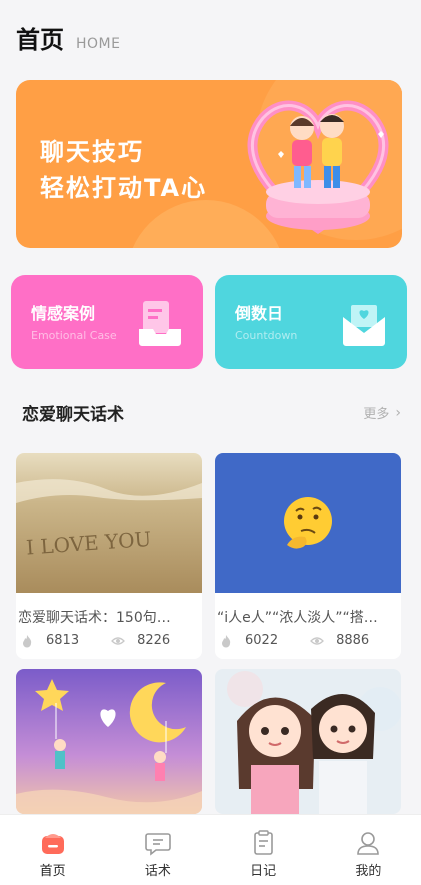 The height and width of the screenshot is (885, 421). I want to click on likes-count: 6022, so click(262, 640).